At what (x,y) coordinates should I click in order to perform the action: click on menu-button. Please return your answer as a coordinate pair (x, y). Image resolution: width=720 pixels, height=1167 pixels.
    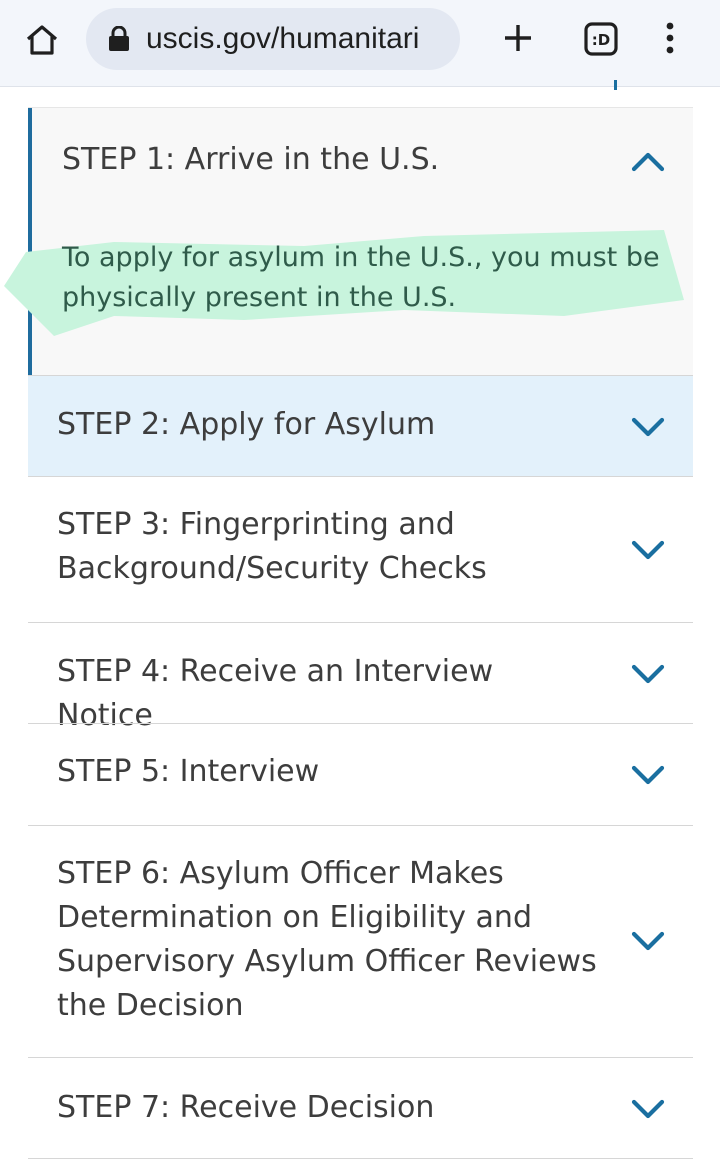
    Looking at the image, I should click on (670, 38).